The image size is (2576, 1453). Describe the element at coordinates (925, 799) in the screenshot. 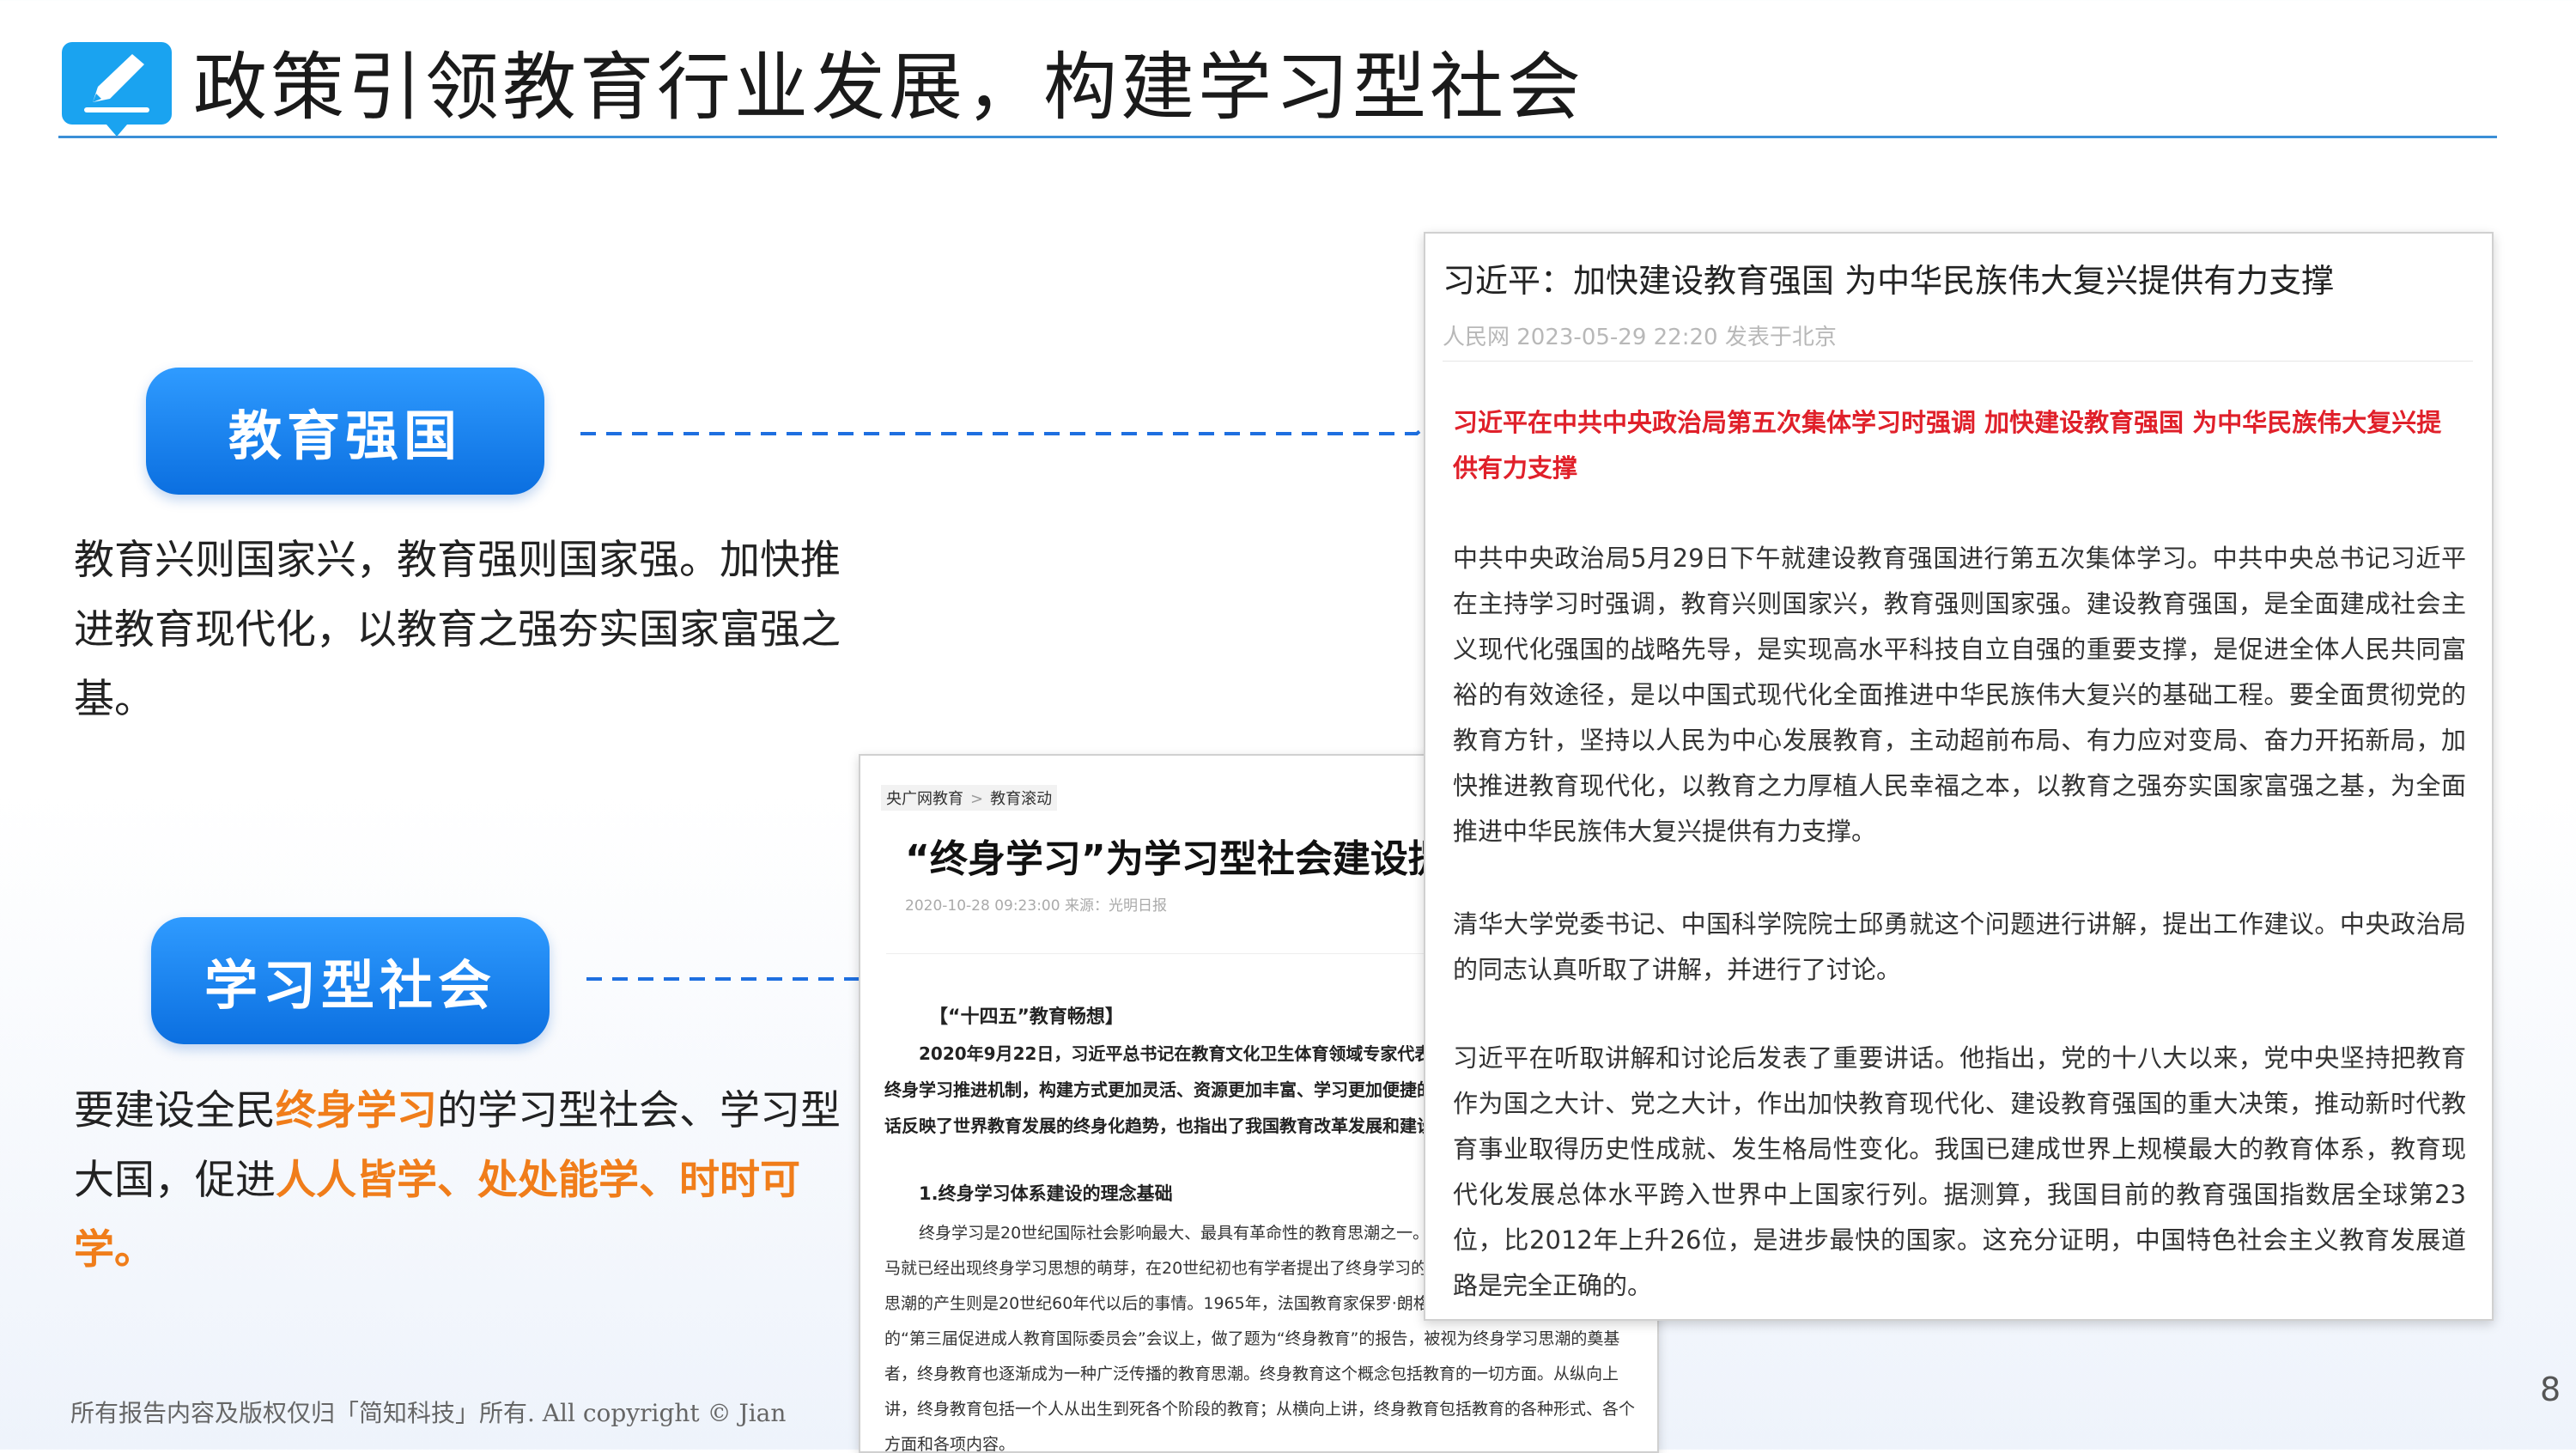

I see `breadcrumb-home: 央广网教育` at that location.